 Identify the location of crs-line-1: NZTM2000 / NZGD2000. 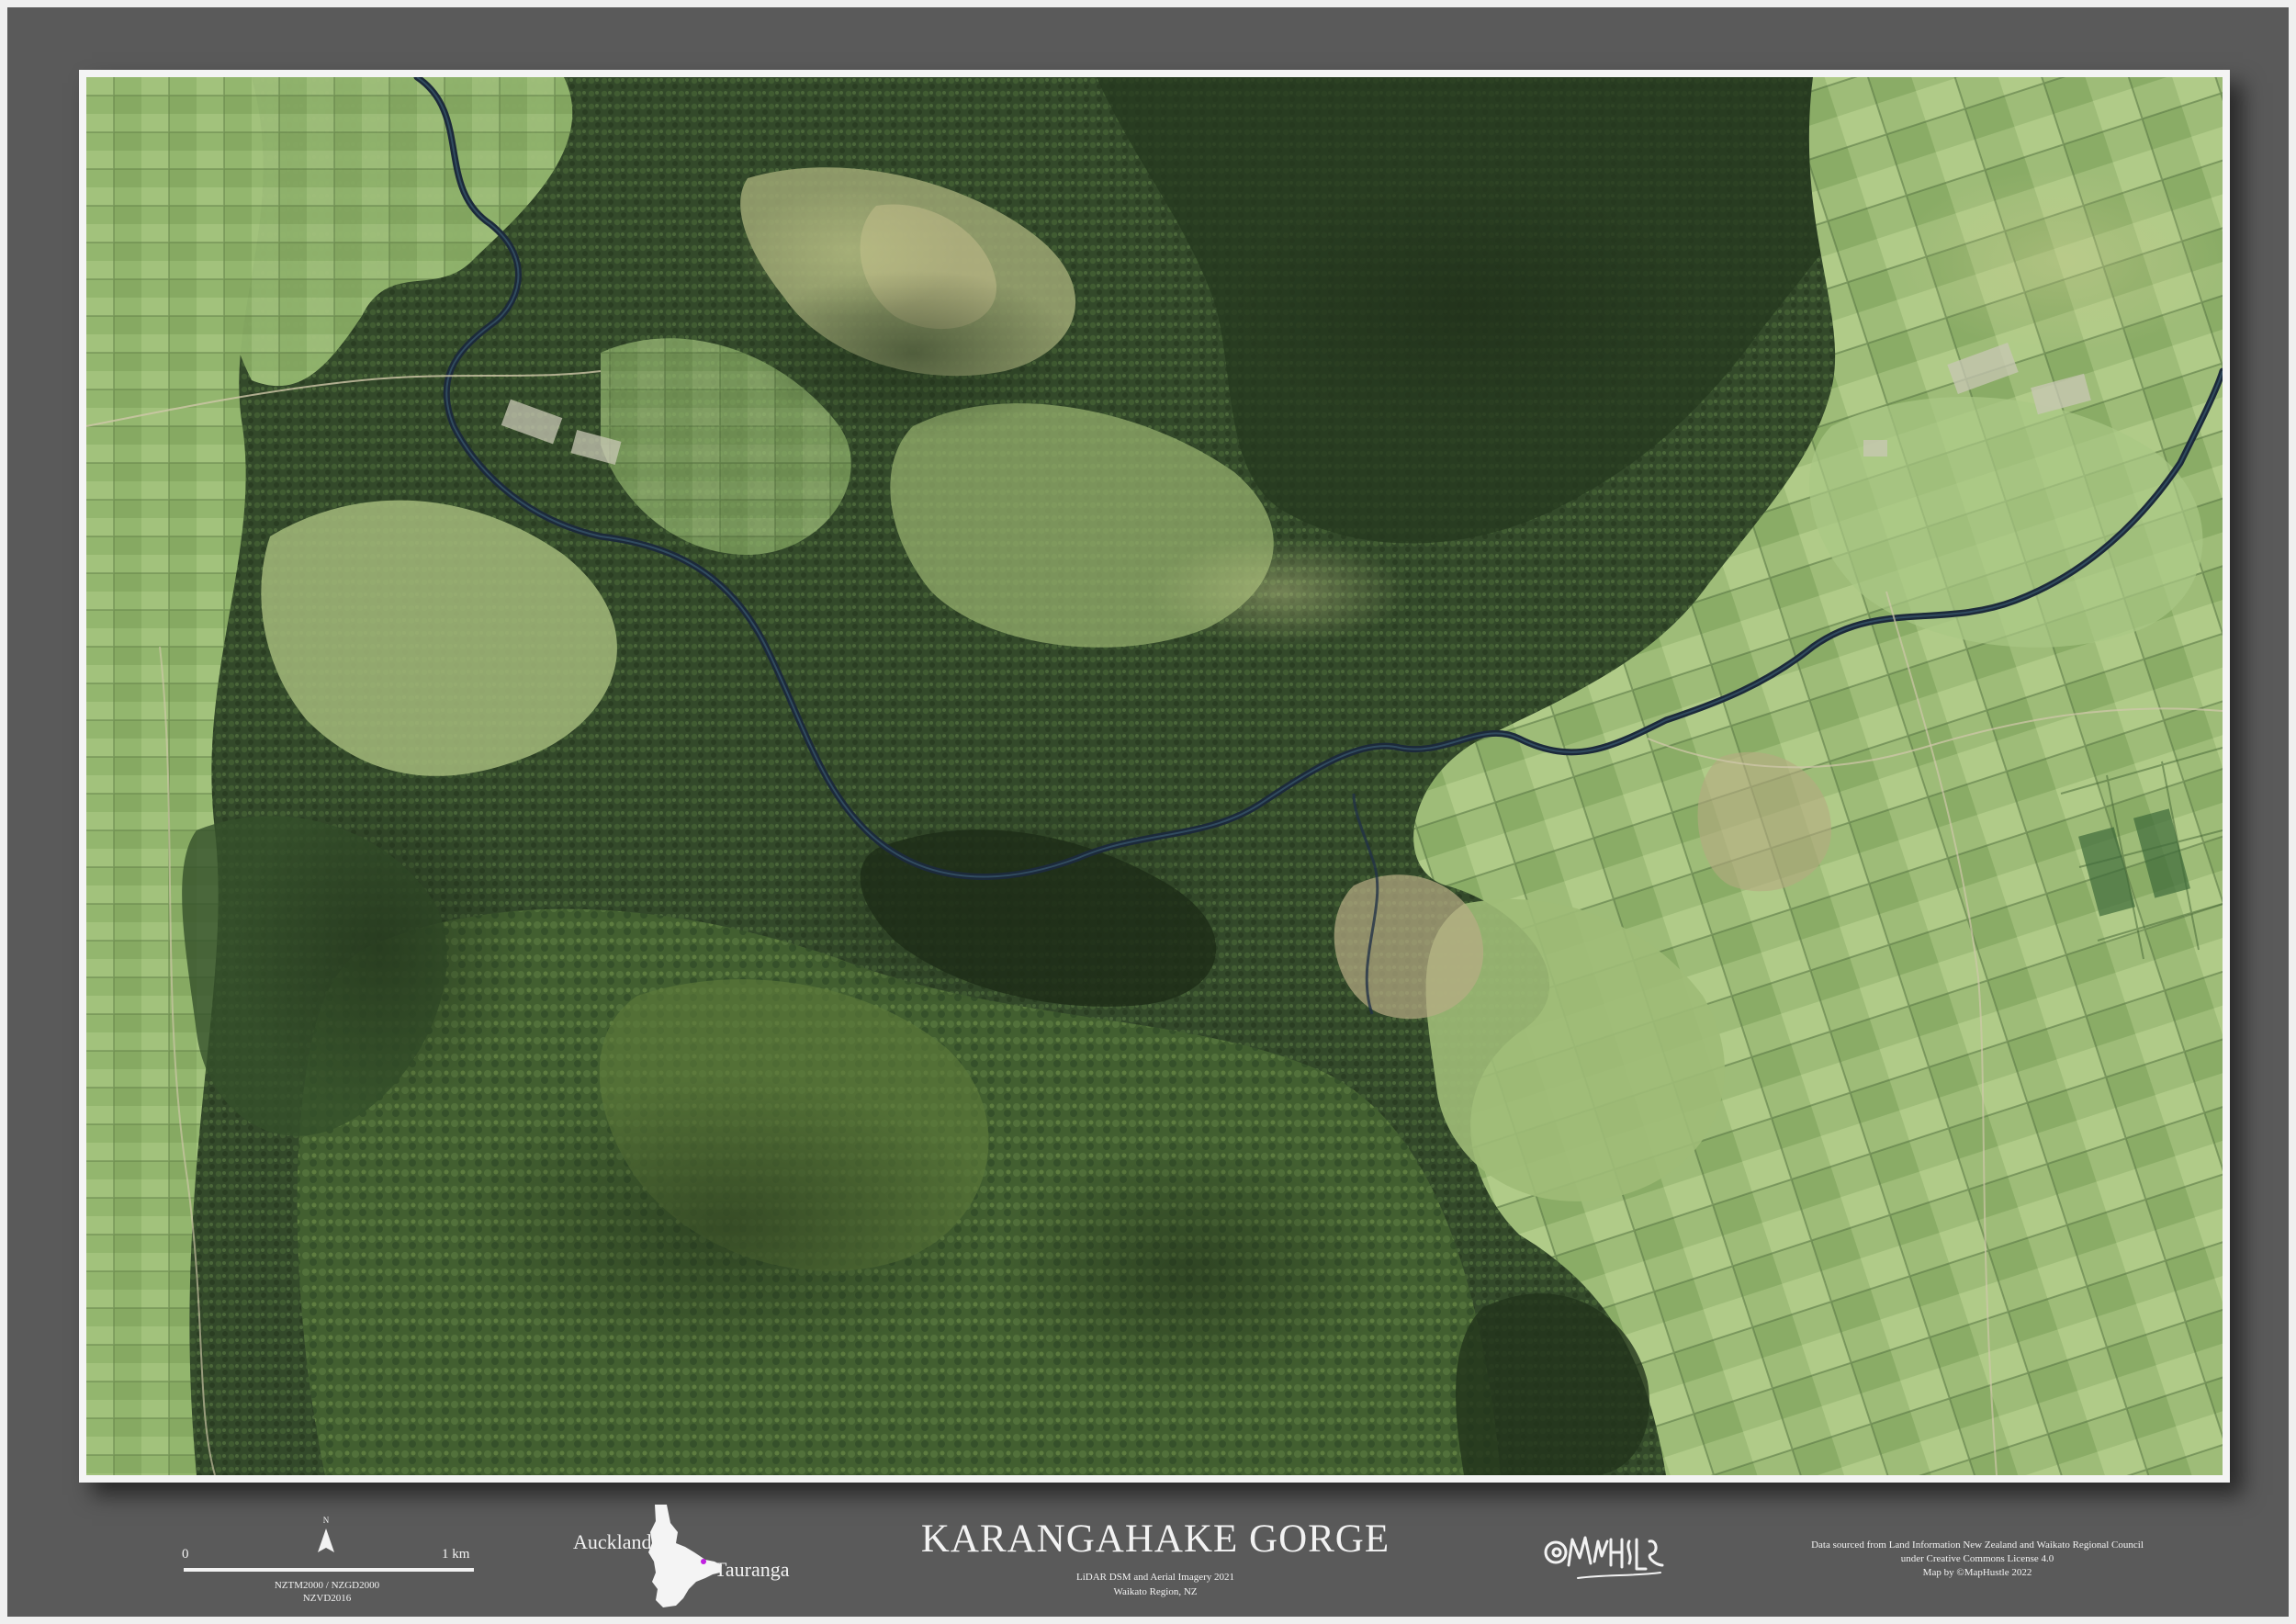
(327, 1585).